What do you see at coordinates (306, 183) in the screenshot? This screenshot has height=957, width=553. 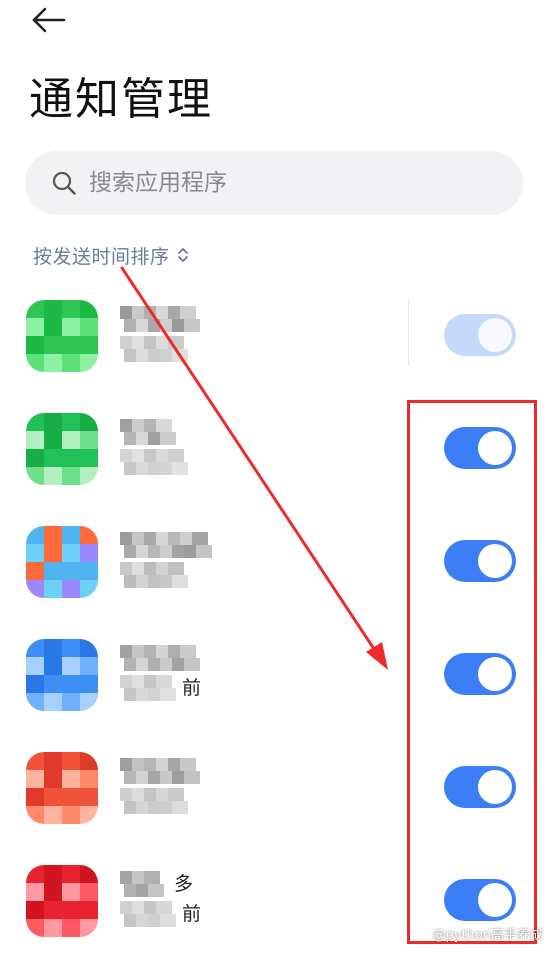 I see `search-input` at bounding box center [306, 183].